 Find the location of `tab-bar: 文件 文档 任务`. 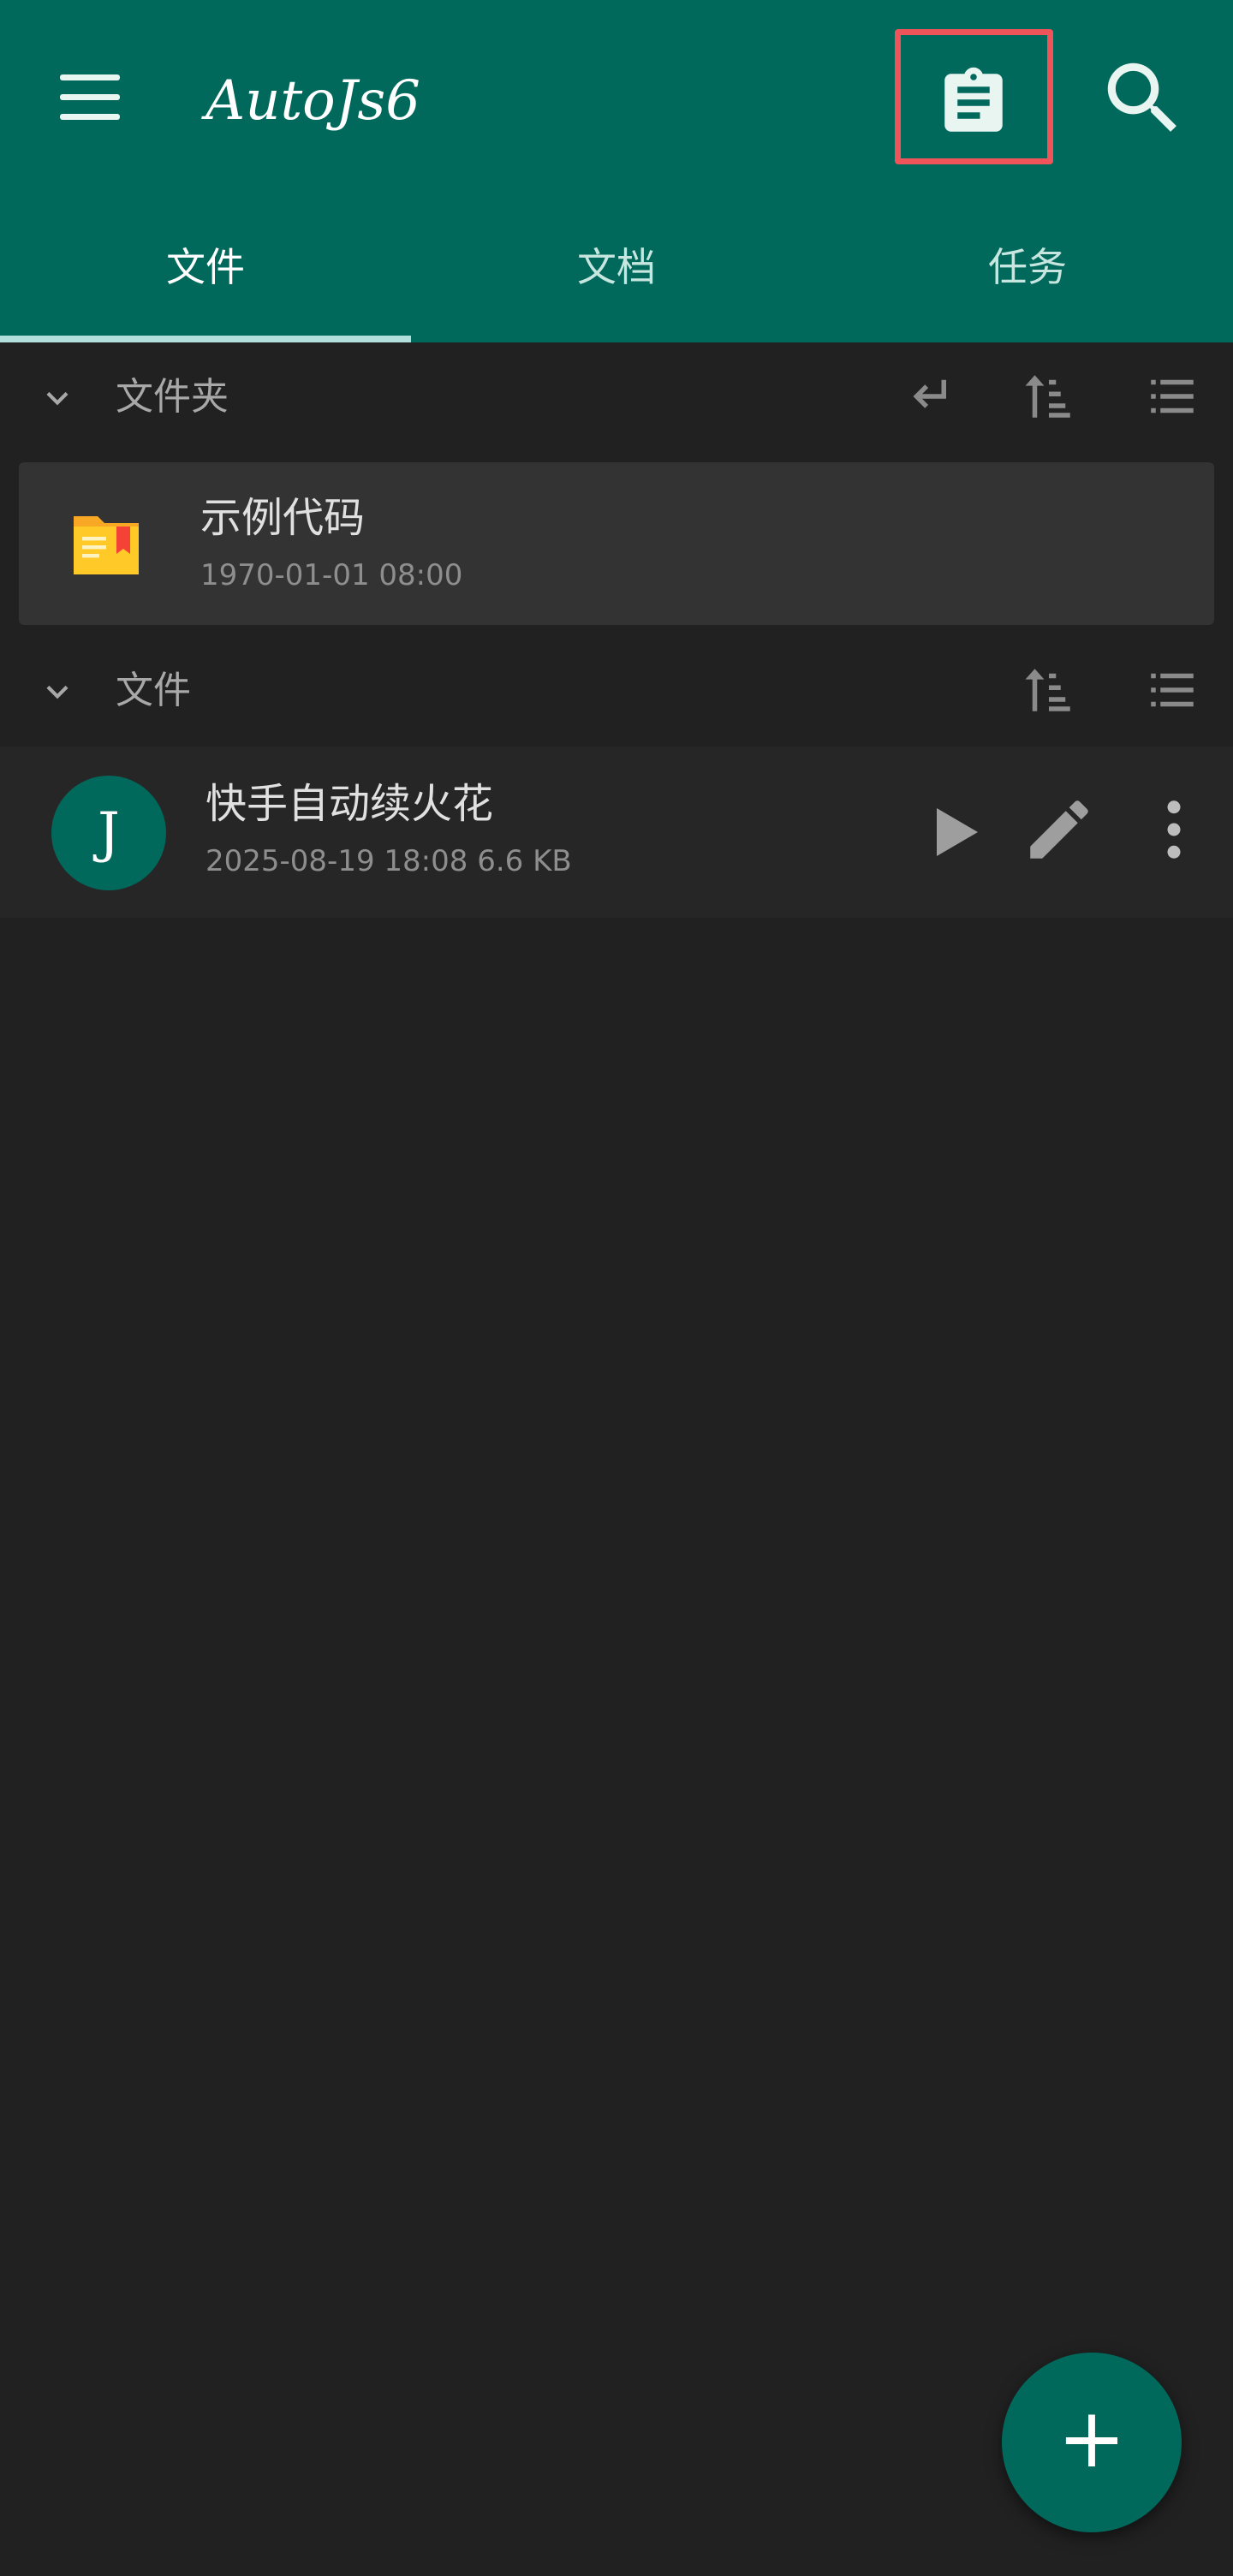

tab-bar: 文件 文档 任务 is located at coordinates (616, 271).